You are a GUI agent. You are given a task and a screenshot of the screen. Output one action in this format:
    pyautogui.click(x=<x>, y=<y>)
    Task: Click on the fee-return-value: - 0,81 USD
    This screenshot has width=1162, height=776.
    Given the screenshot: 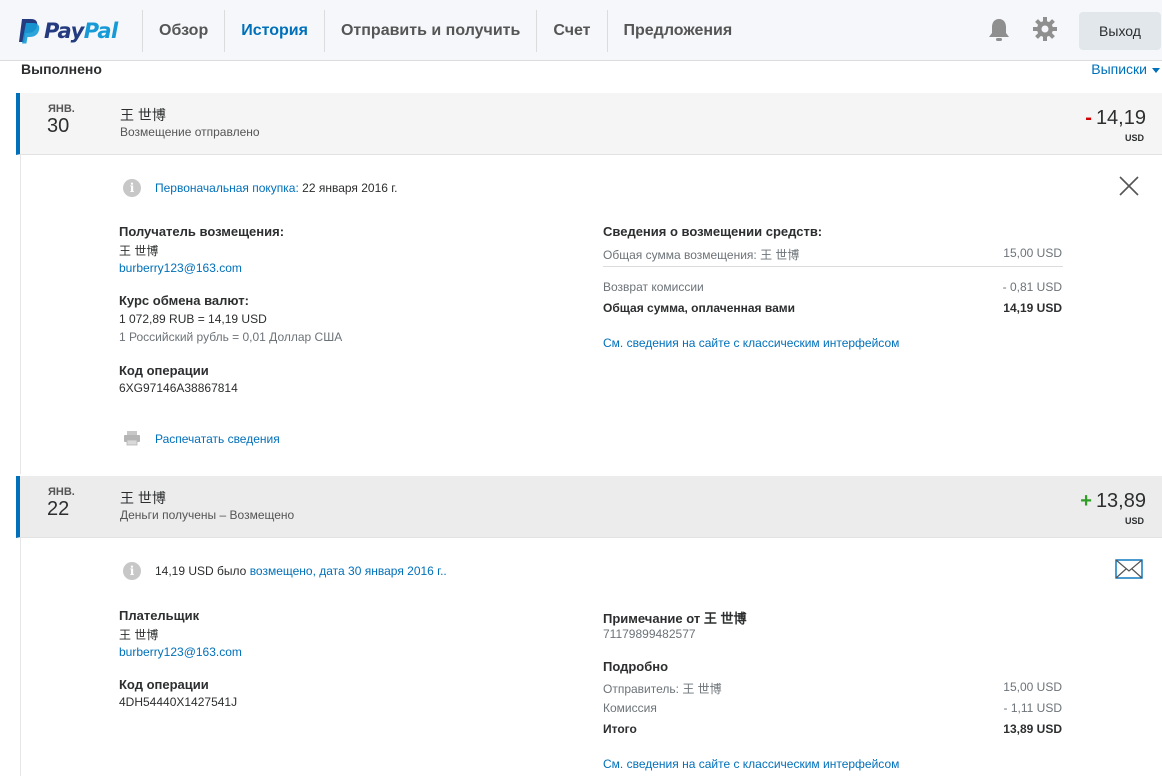 What is the action you would take?
    pyautogui.click(x=1032, y=287)
    